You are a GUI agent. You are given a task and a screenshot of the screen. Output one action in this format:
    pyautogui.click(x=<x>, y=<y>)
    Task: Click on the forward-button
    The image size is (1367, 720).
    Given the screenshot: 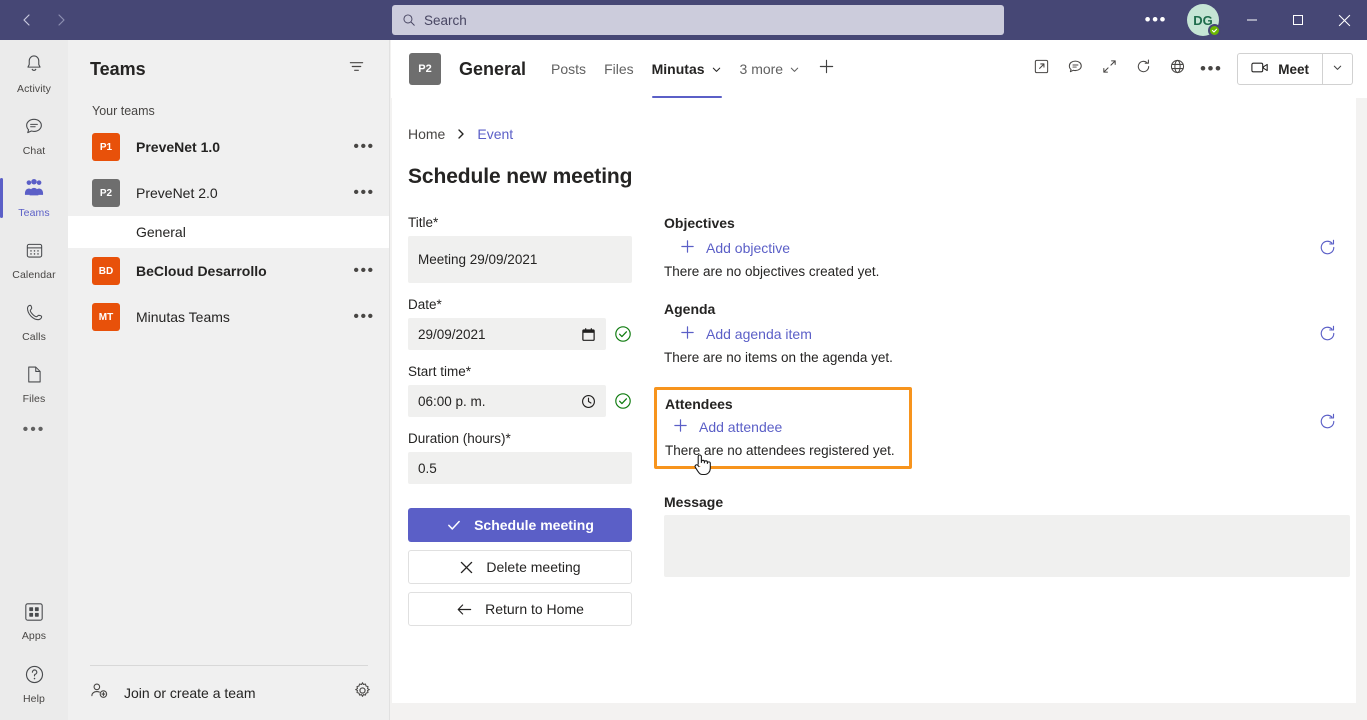 What is the action you would take?
    pyautogui.click(x=61, y=20)
    